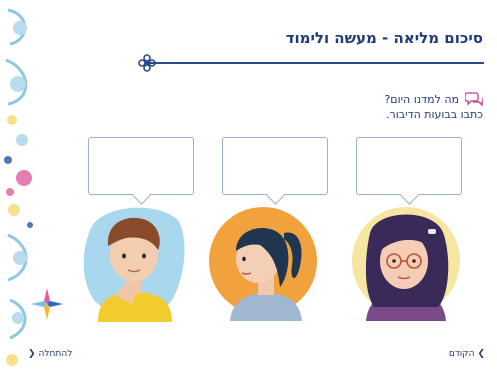  I want to click on instruction-text: כתבו בבועות הדיבור., so click(434, 114).